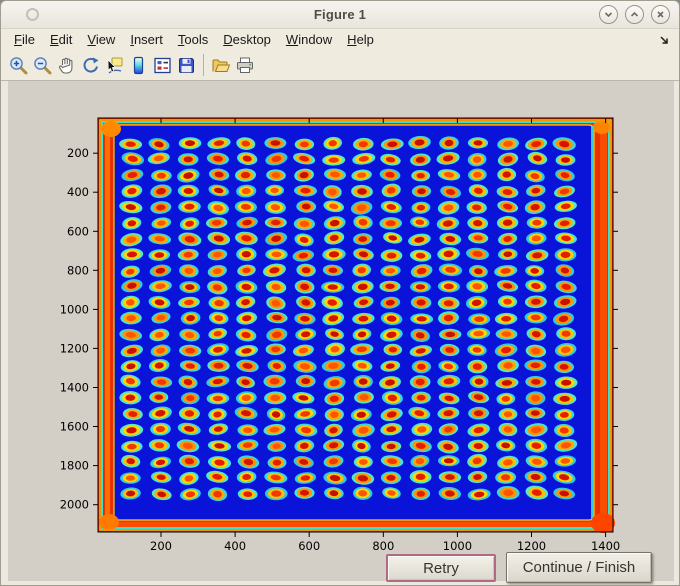 The width and height of the screenshot is (680, 586). I want to click on close-x-icon, so click(660, 14).